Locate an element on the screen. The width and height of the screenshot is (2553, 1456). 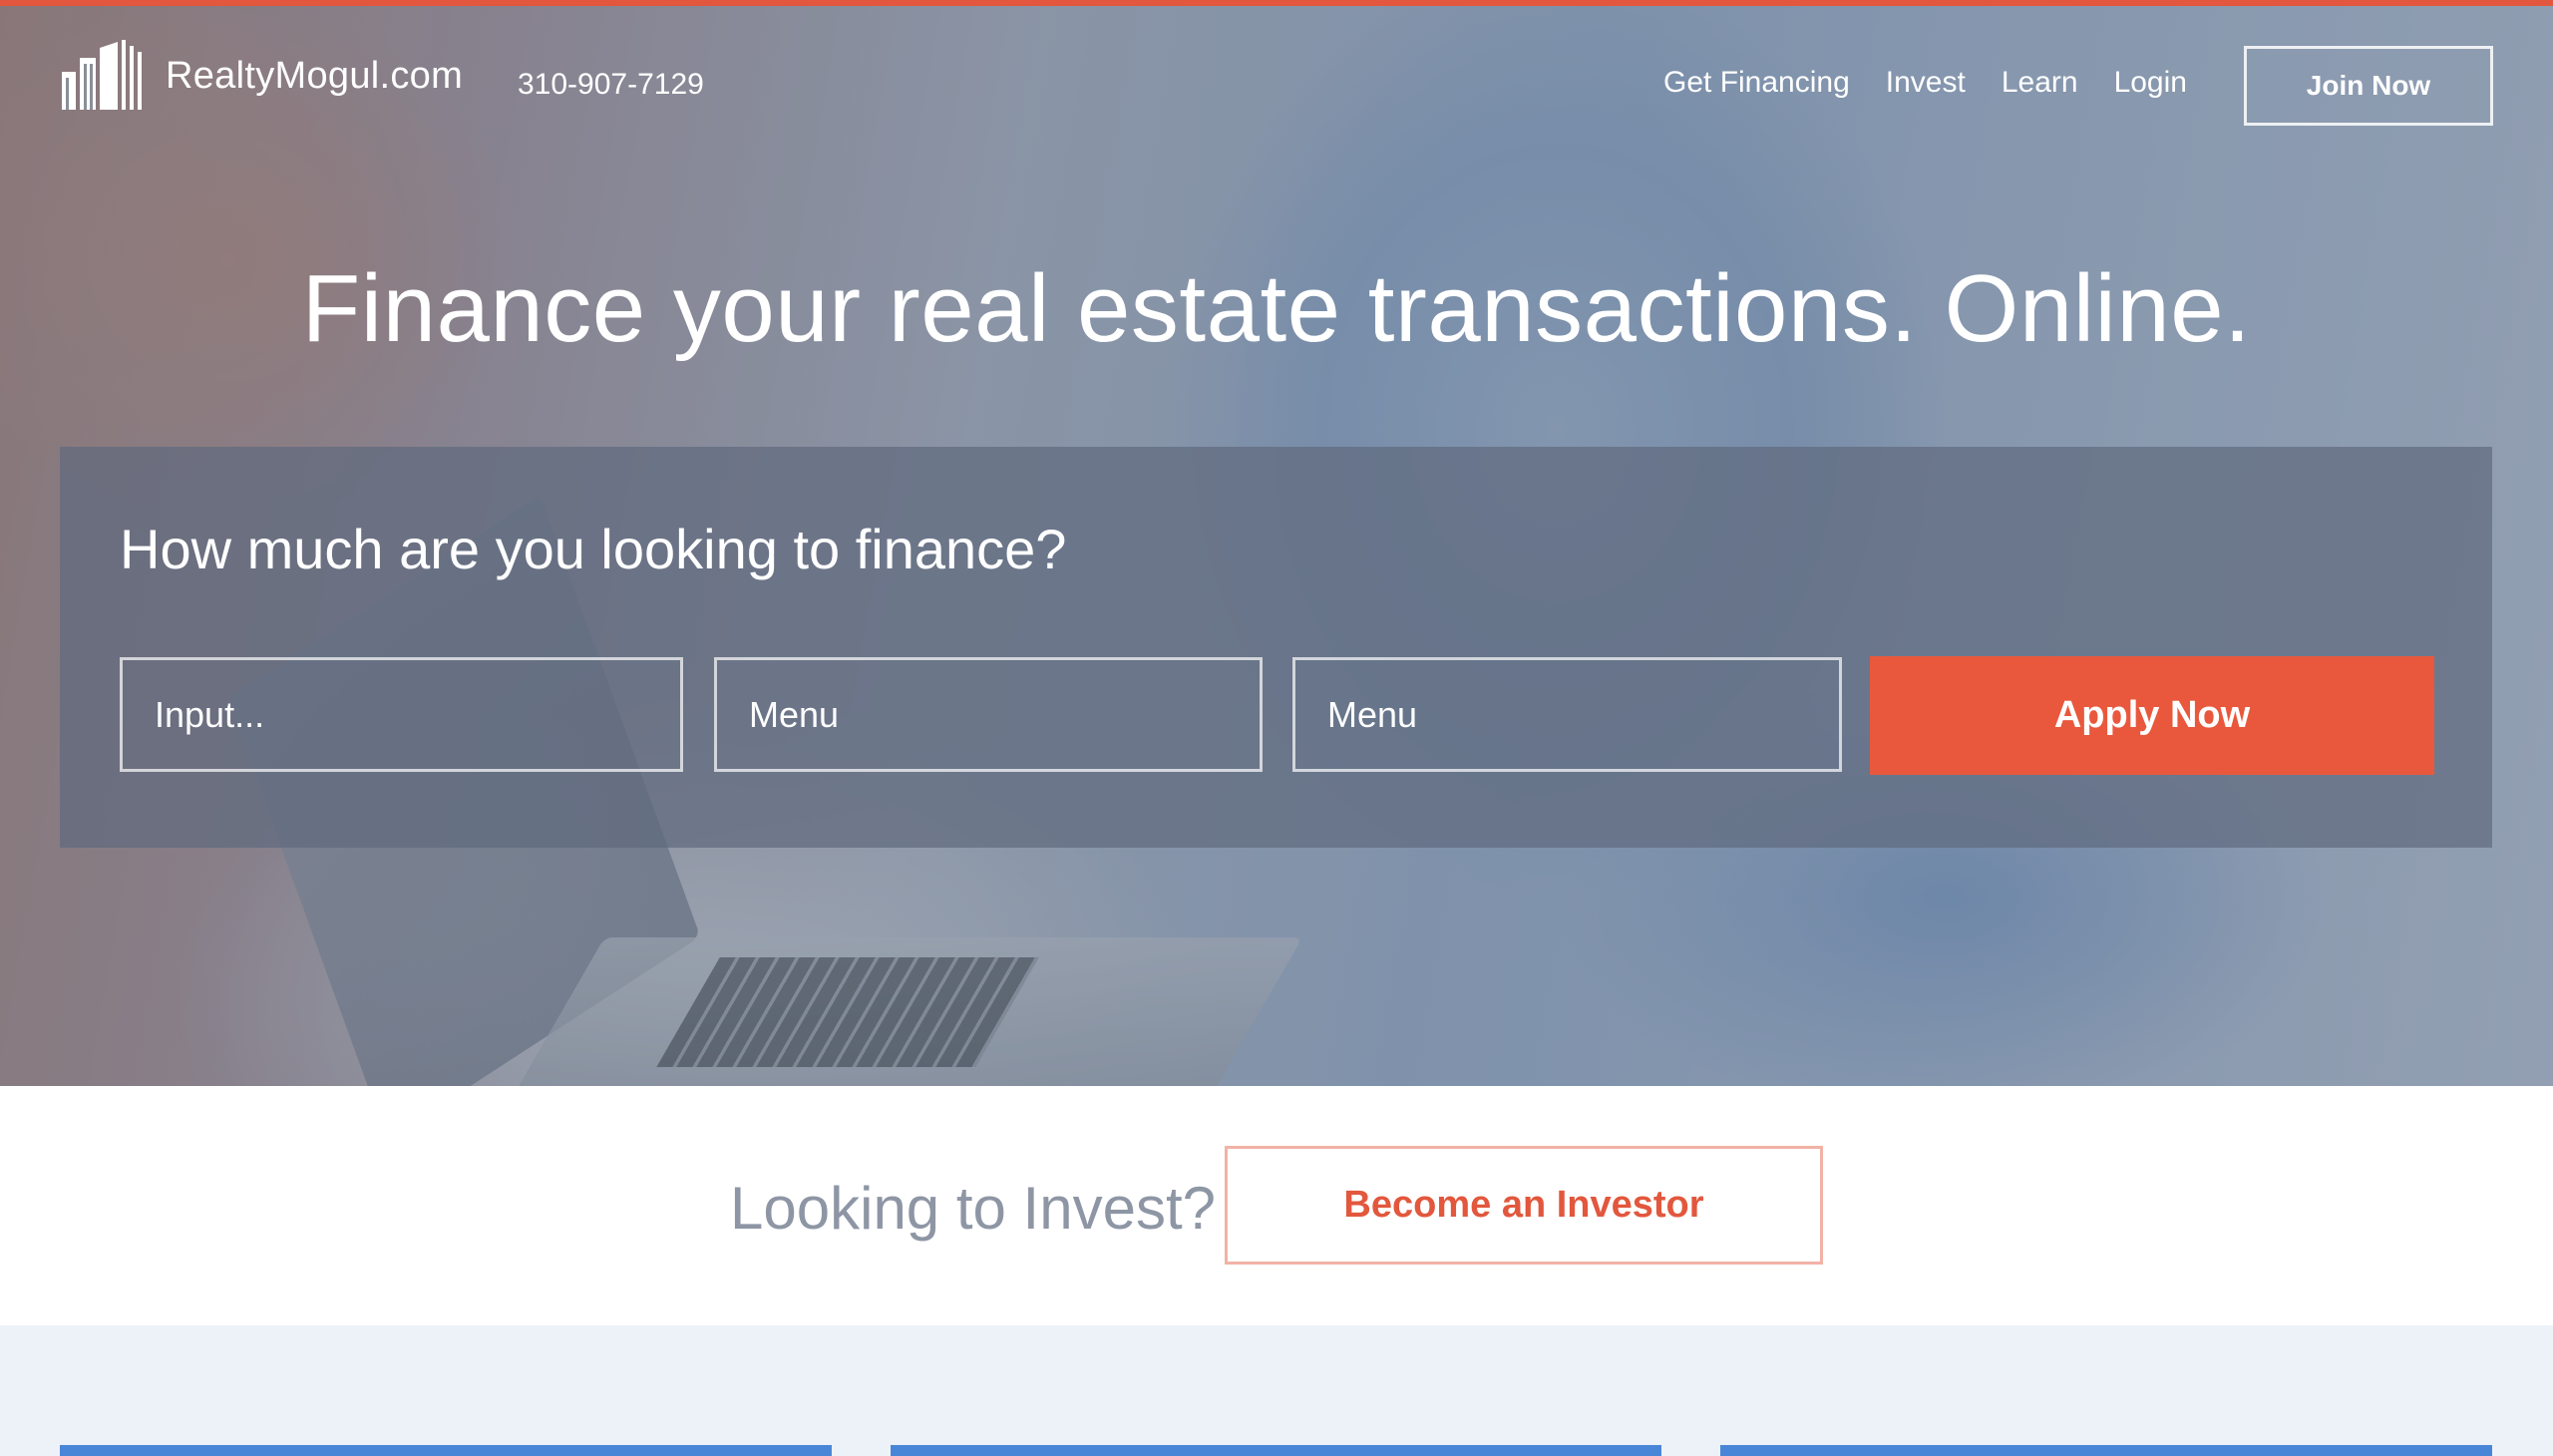
nav-link-login: Login is located at coordinates (2151, 83).